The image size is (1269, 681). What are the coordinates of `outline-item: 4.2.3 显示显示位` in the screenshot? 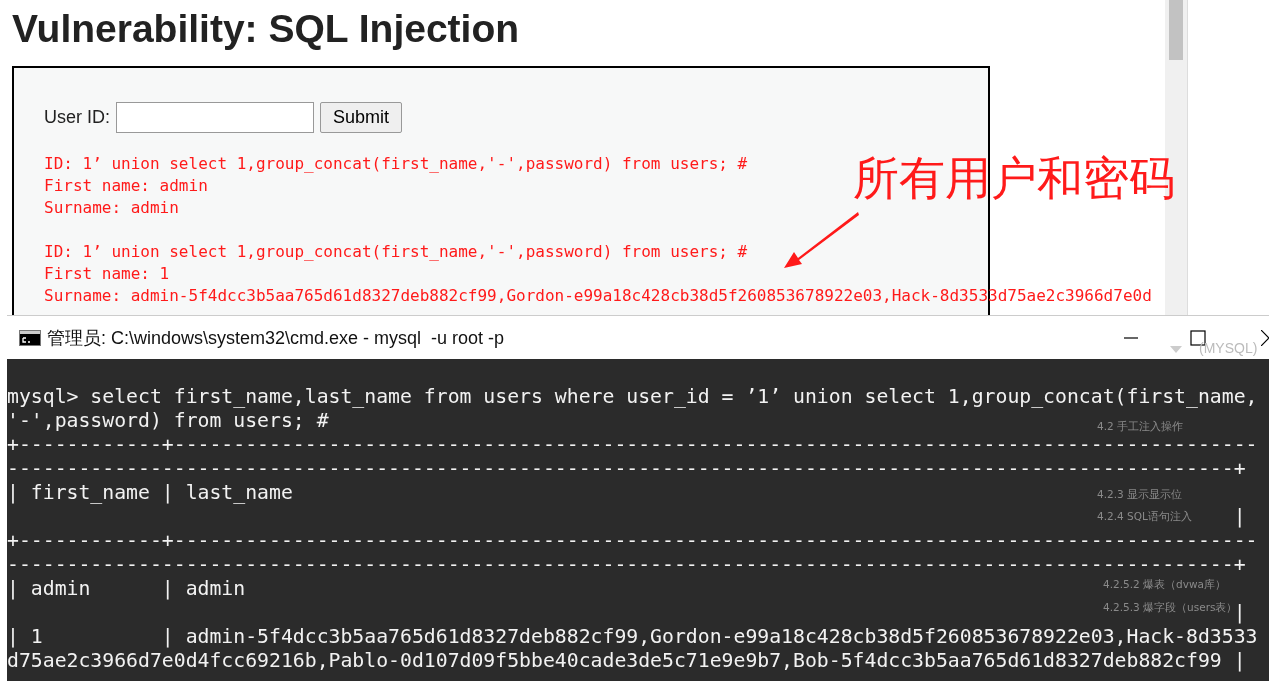 It's located at (1140, 494).